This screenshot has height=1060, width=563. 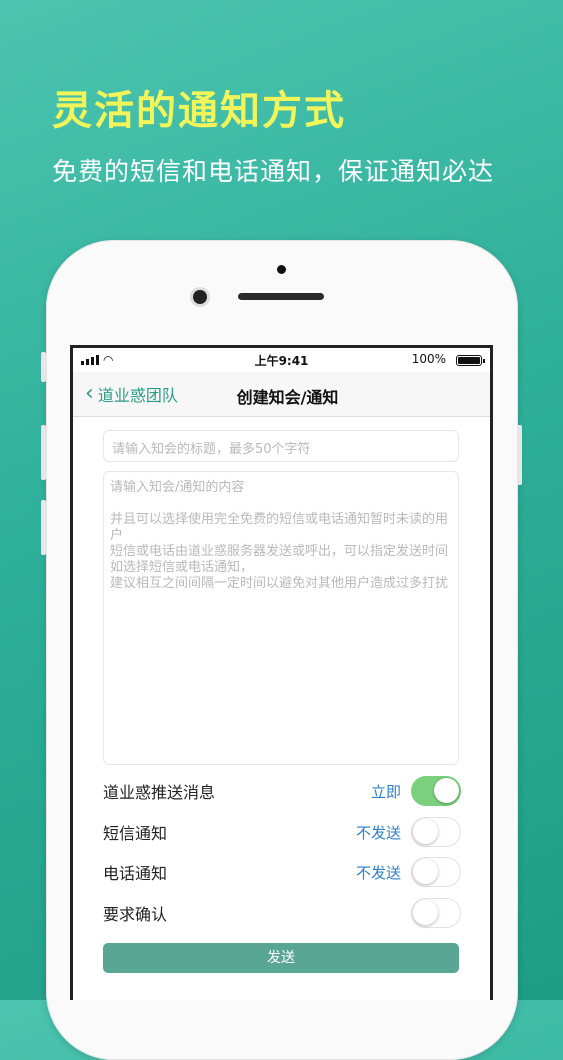 I want to click on sms-toggle, so click(x=436, y=832).